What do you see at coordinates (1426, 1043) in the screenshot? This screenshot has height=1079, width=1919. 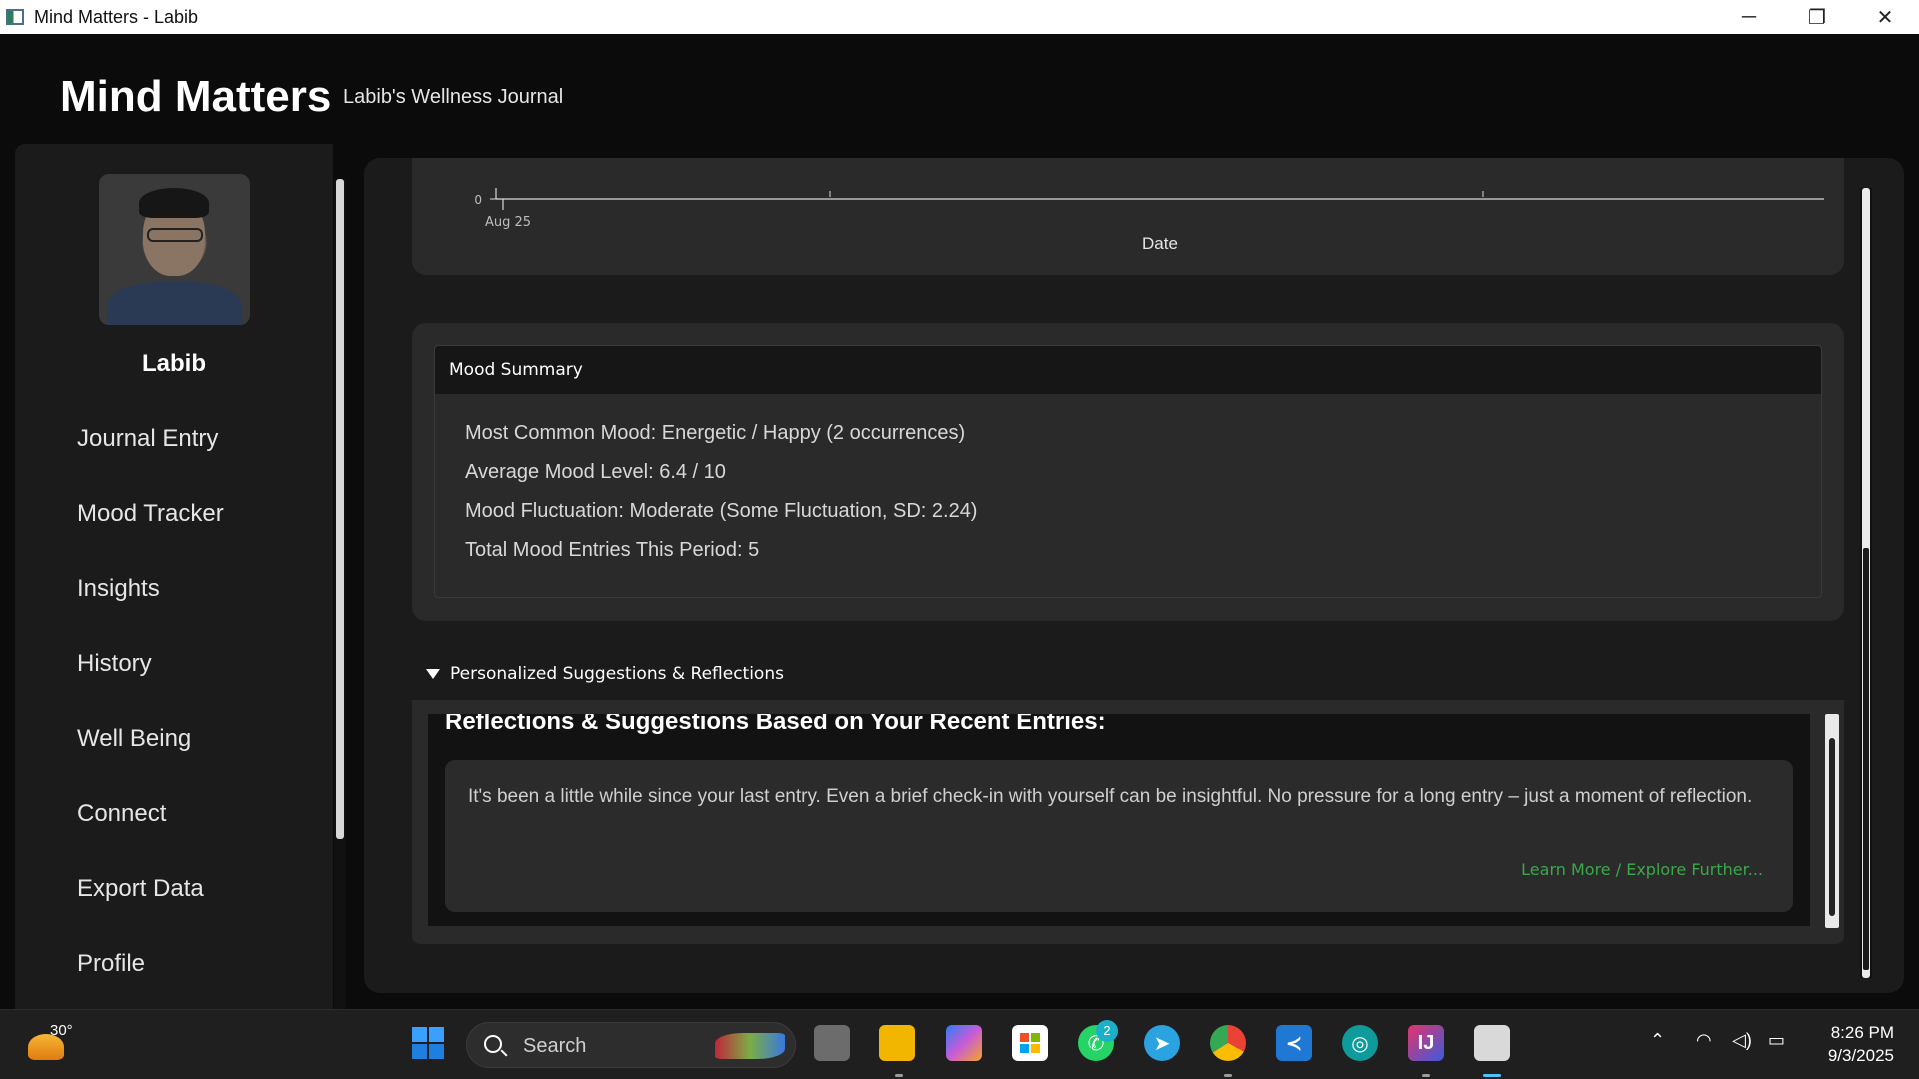 I see `intellij-idea-icon: IJ` at bounding box center [1426, 1043].